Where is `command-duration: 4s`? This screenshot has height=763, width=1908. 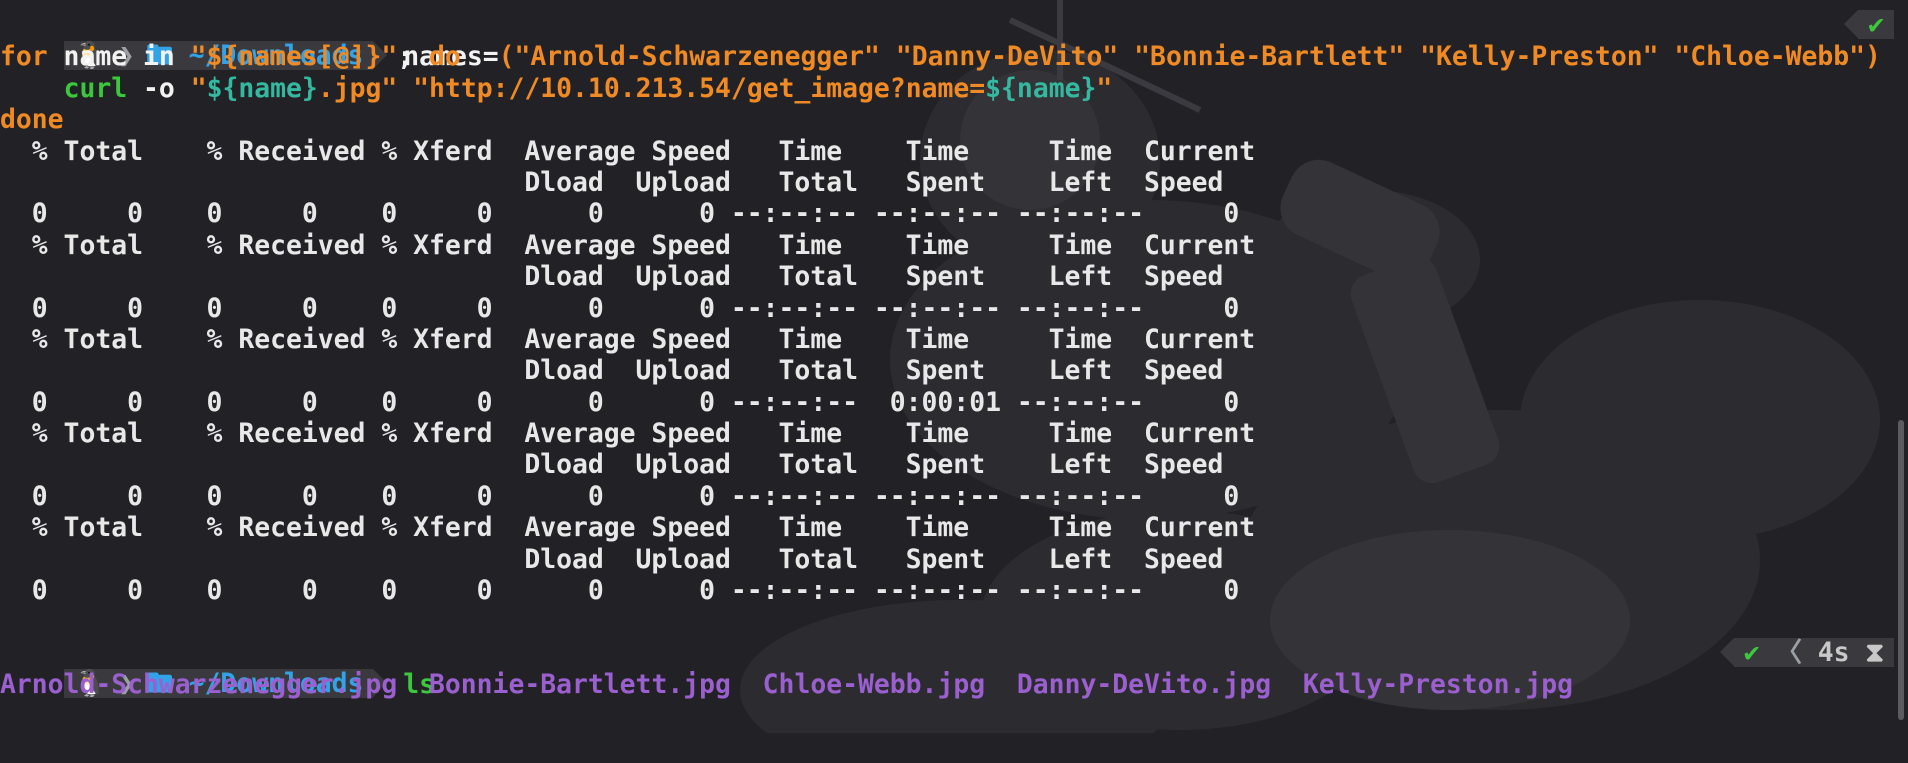
command-duration: 4s is located at coordinates (1833, 652).